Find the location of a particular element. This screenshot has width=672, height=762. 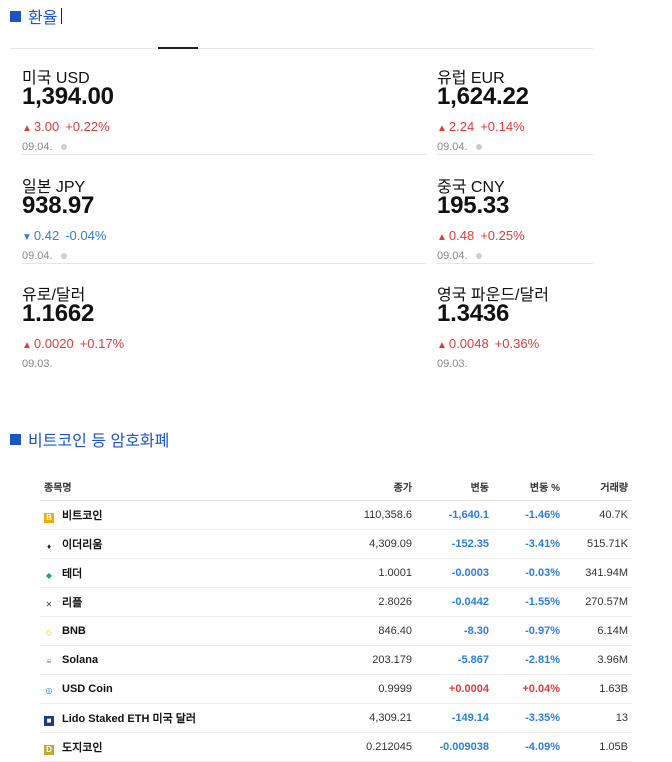

fx-title-text: 환율 is located at coordinates (43, 18).